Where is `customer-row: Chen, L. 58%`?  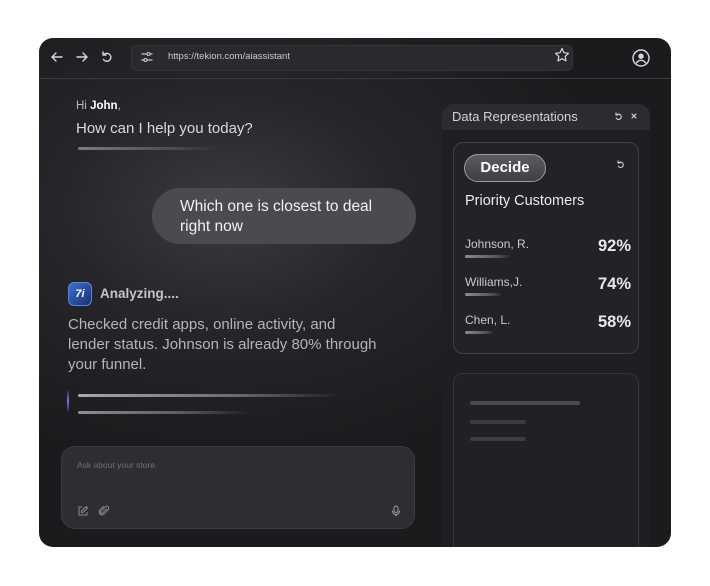
customer-row: Chen, L. 58% is located at coordinates (548, 328).